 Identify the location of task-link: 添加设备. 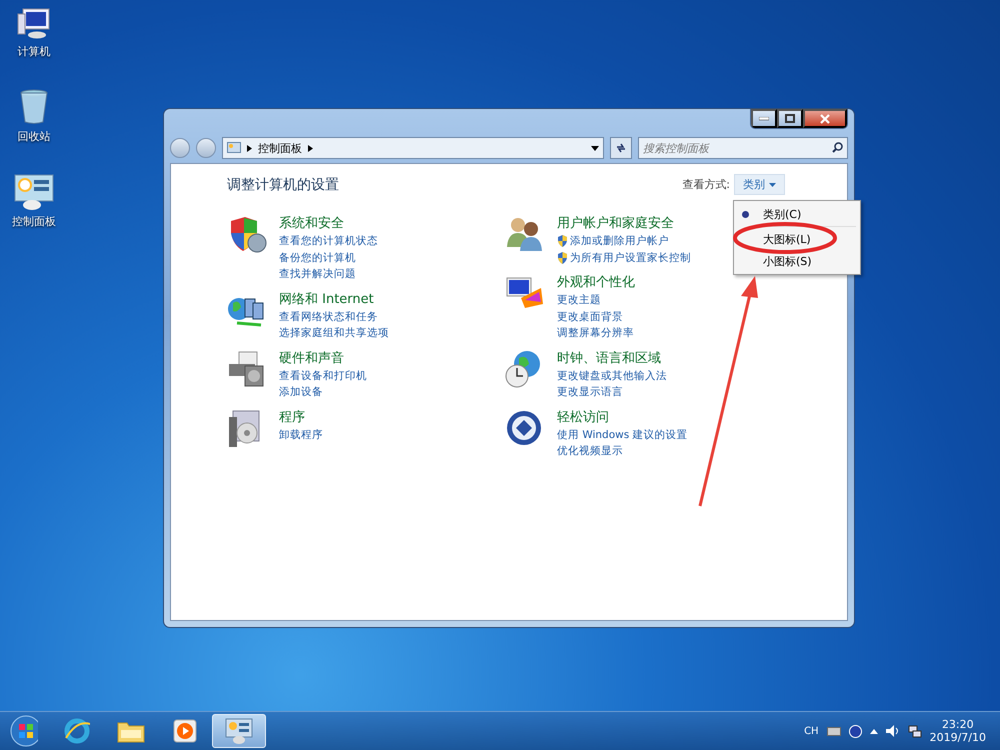
(323, 392).